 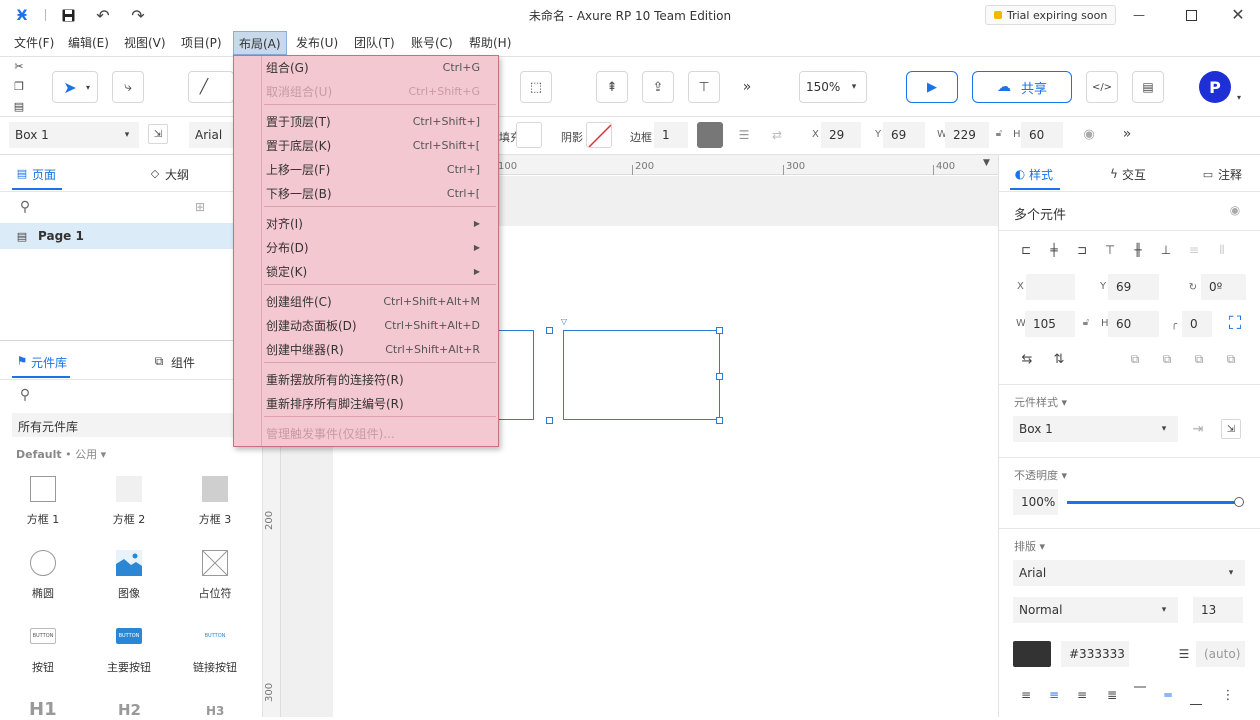 What do you see at coordinates (373, 67) in the screenshot?
I see `layout-menu-item: 组合(G) Ctrl+G` at bounding box center [373, 67].